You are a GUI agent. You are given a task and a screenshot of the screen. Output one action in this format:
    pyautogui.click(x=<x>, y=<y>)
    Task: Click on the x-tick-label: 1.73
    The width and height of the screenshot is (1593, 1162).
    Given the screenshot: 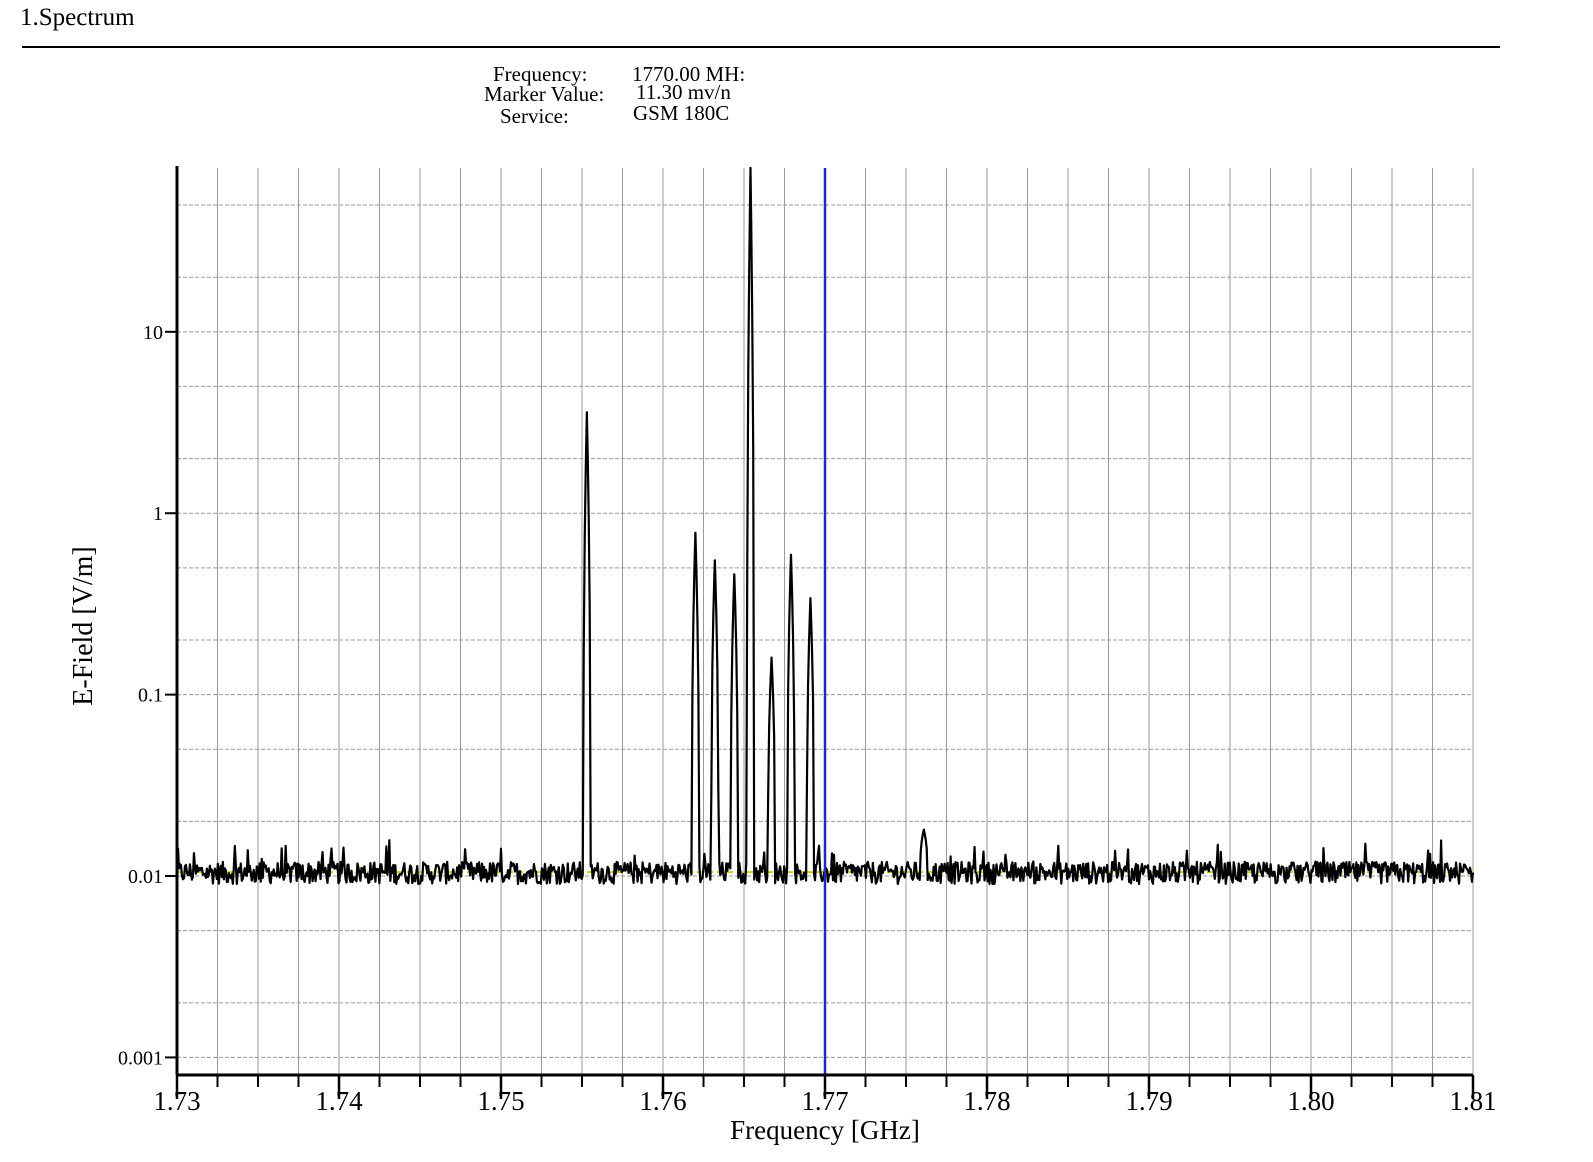 What is the action you would take?
    pyautogui.click(x=176, y=1101)
    